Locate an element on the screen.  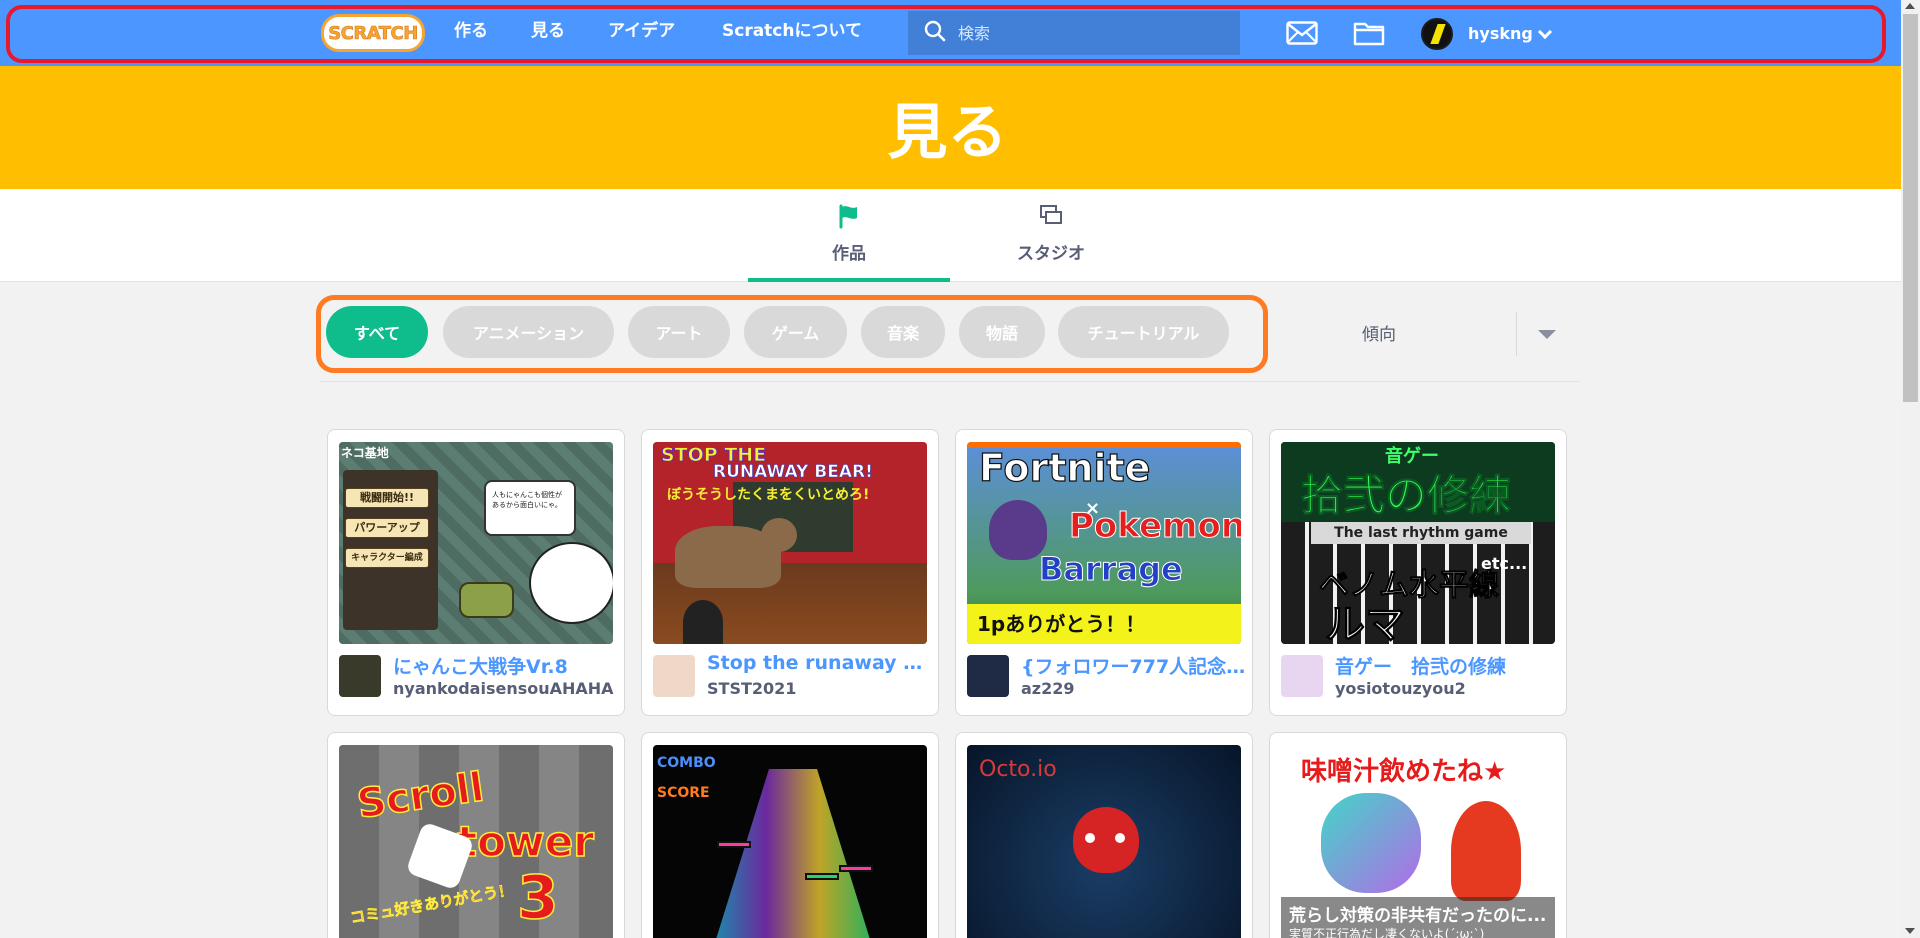
thumb-text: Barrage is located at coordinates (1111, 569).